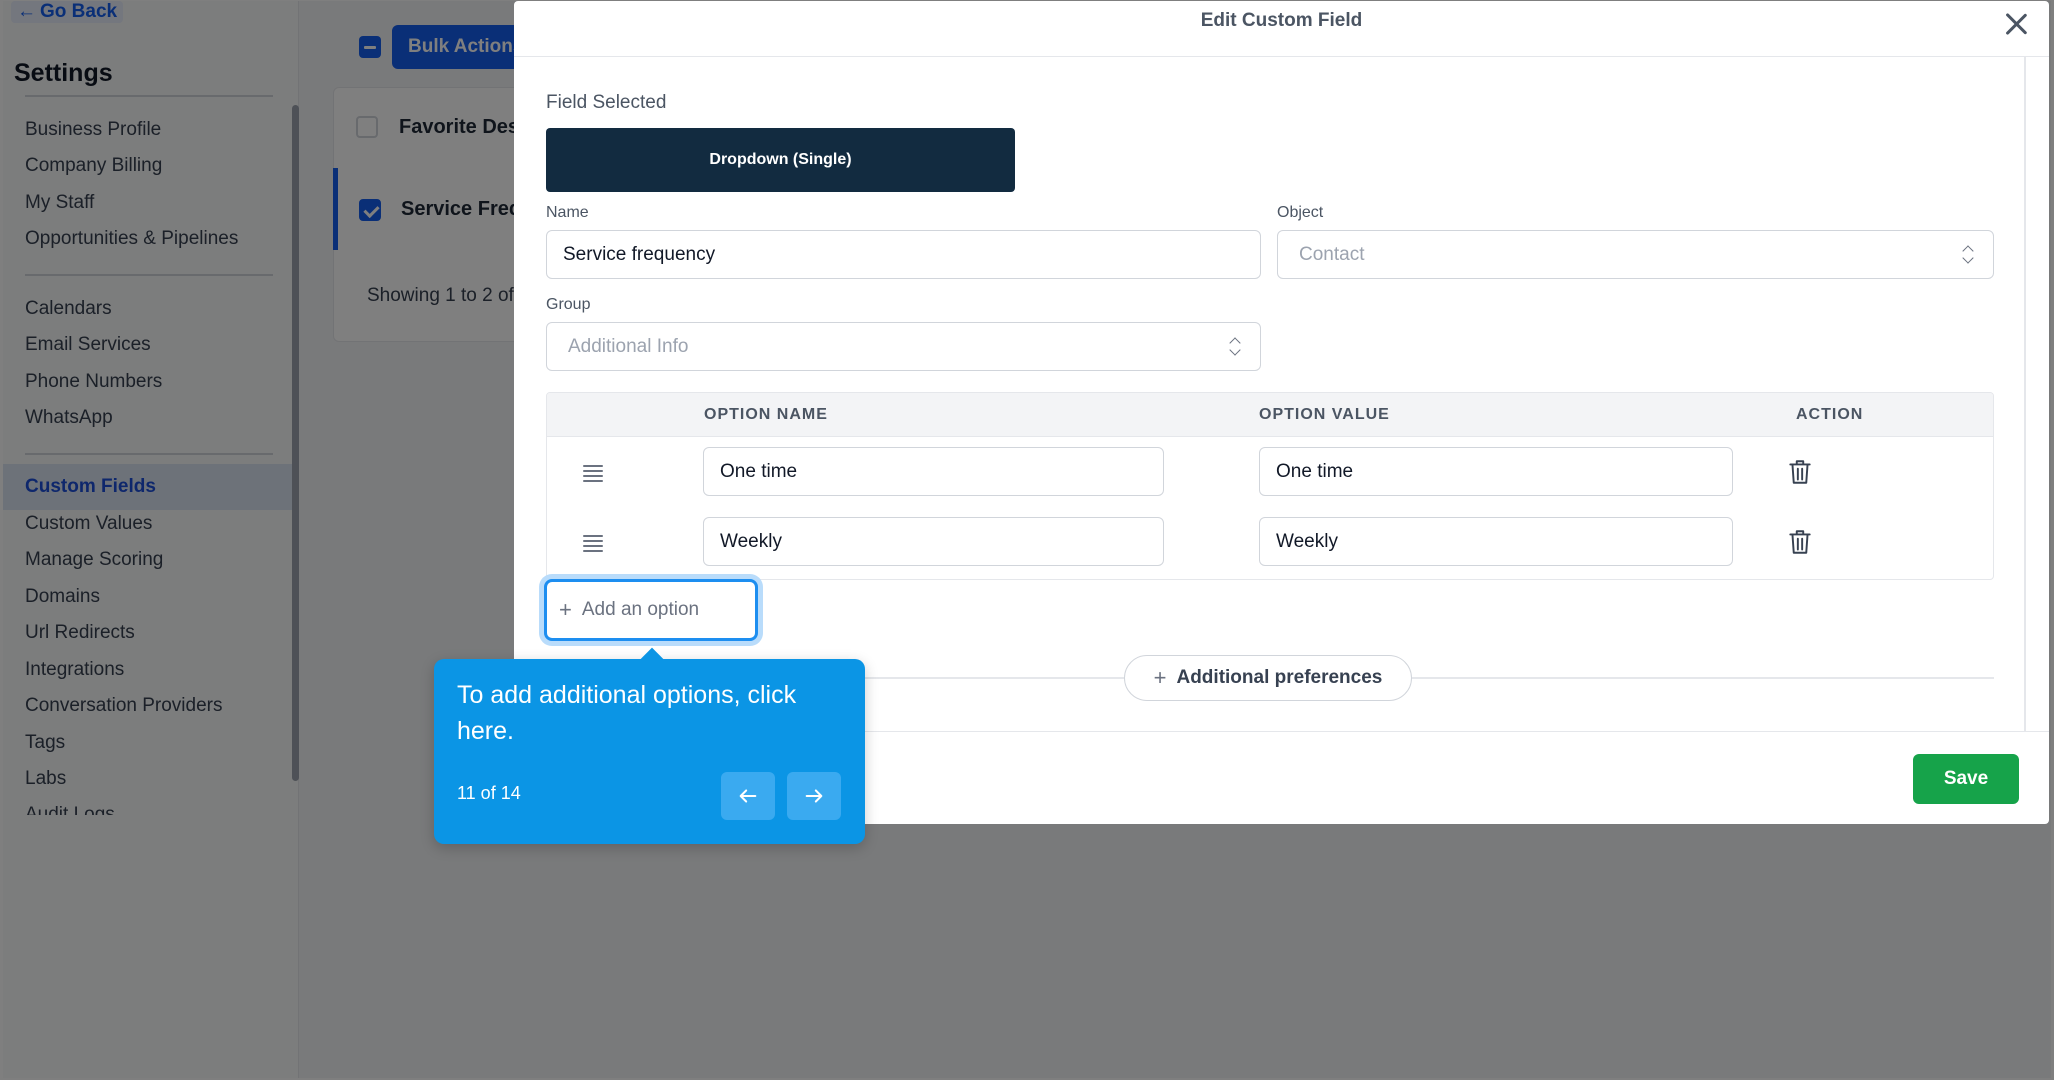 The image size is (2054, 1080). Describe the element at coordinates (1830, 414) in the screenshot. I see `column-header-action: ACTION` at that location.